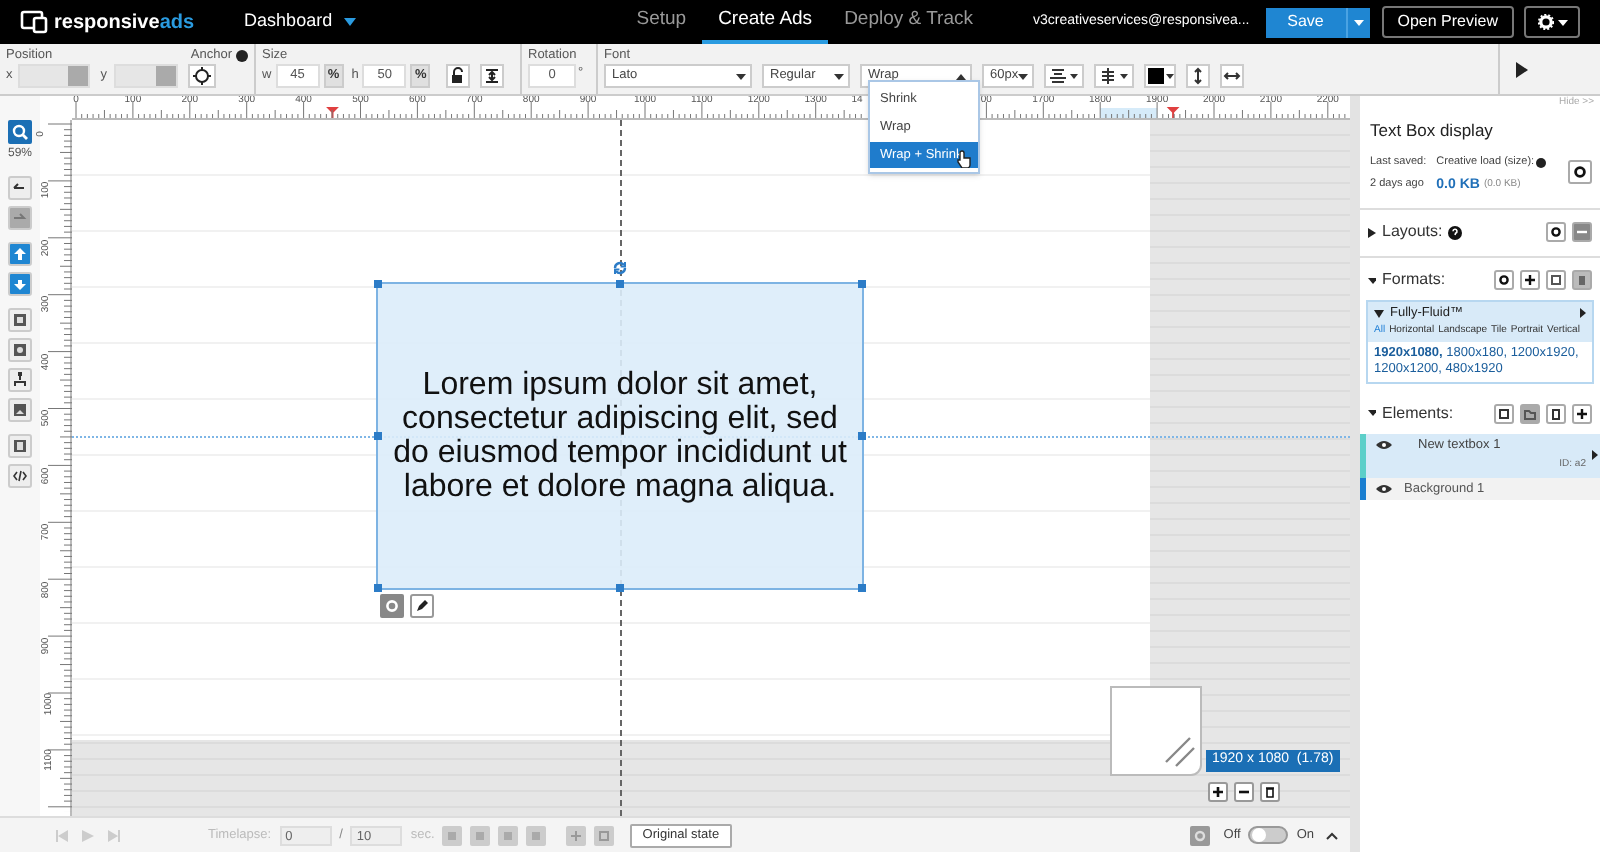 The image size is (1600, 852). I want to click on save-button: Save, so click(1305, 22).